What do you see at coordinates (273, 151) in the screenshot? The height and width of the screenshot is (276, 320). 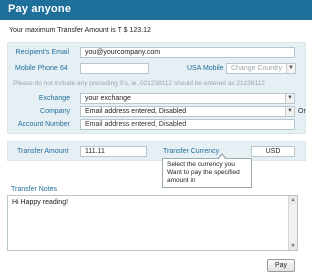 I see `transfer-currency-input: USD` at bounding box center [273, 151].